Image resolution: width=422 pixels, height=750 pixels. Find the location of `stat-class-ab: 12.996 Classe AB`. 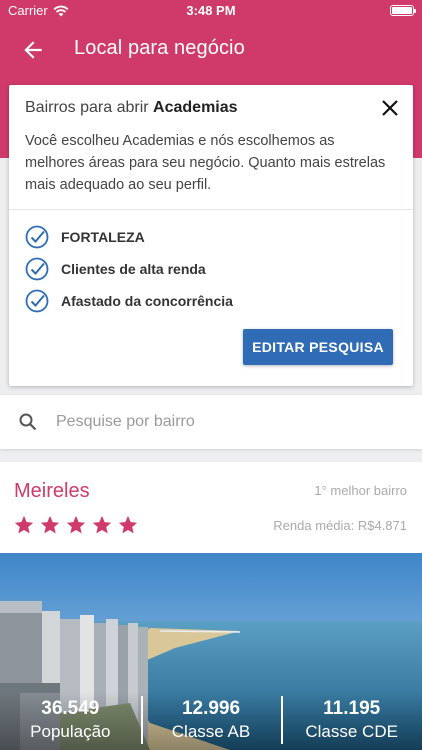

stat-class-ab: 12.996 Classe AB is located at coordinates (211, 721).